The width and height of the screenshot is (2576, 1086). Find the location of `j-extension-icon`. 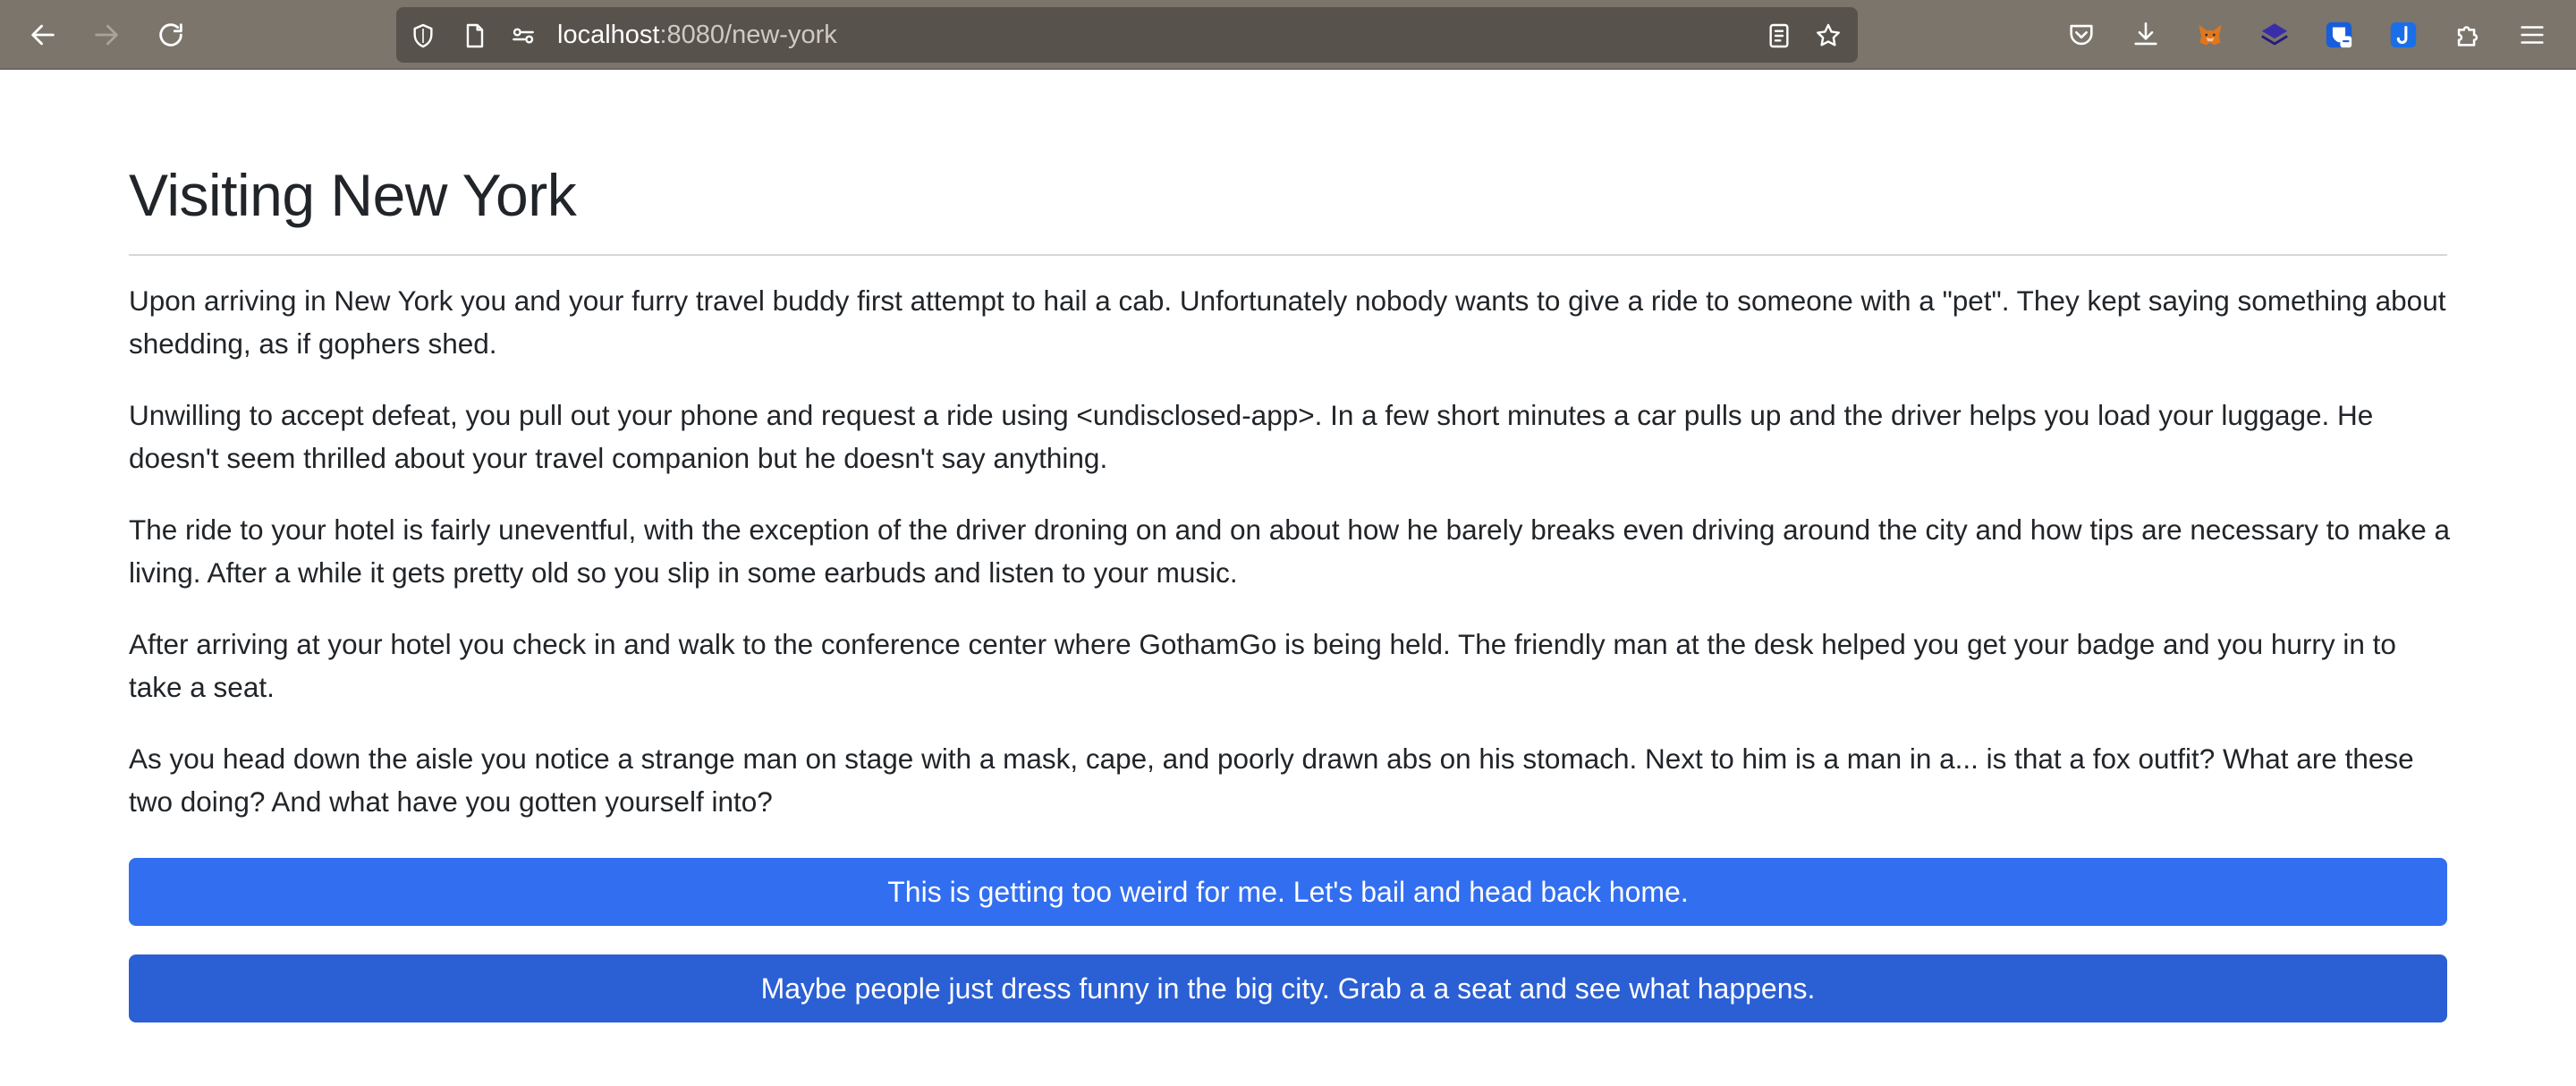

j-extension-icon is located at coordinates (2403, 35).